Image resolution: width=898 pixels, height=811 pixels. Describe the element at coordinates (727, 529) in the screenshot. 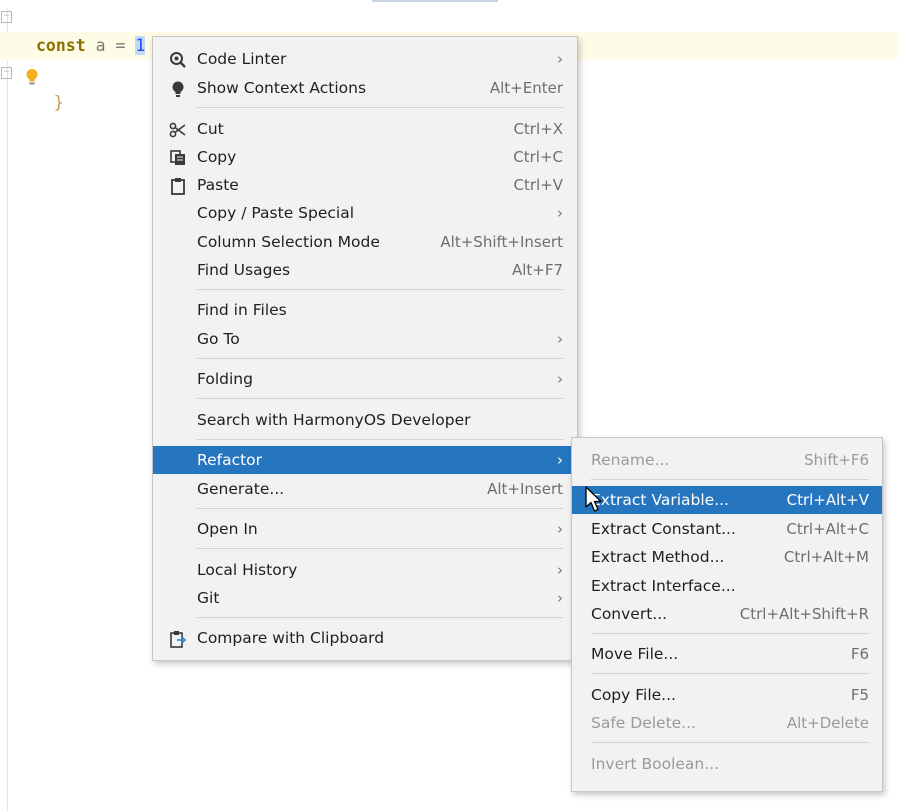

I see `submenu-item-extract-constant: Extract Constant... Ctrl+Alt+C` at that location.